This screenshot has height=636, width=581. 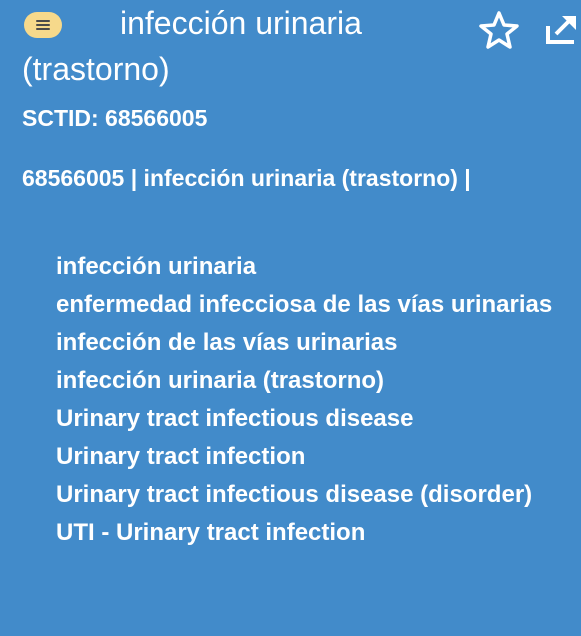 I want to click on star-outline-icon, so click(x=499, y=30).